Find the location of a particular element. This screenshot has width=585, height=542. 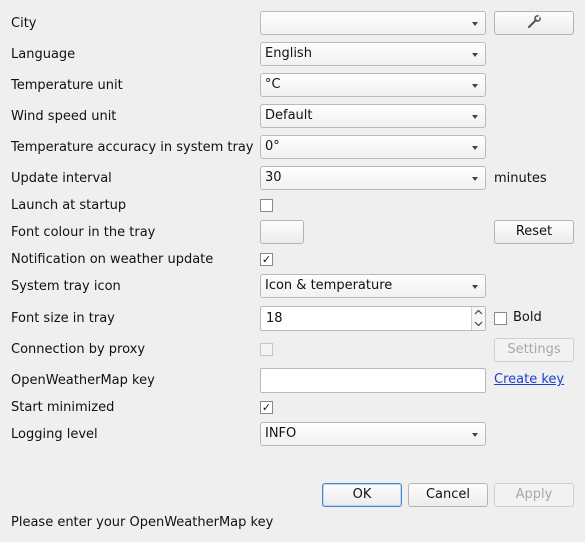

language-combobox: English is located at coordinates (373, 54).